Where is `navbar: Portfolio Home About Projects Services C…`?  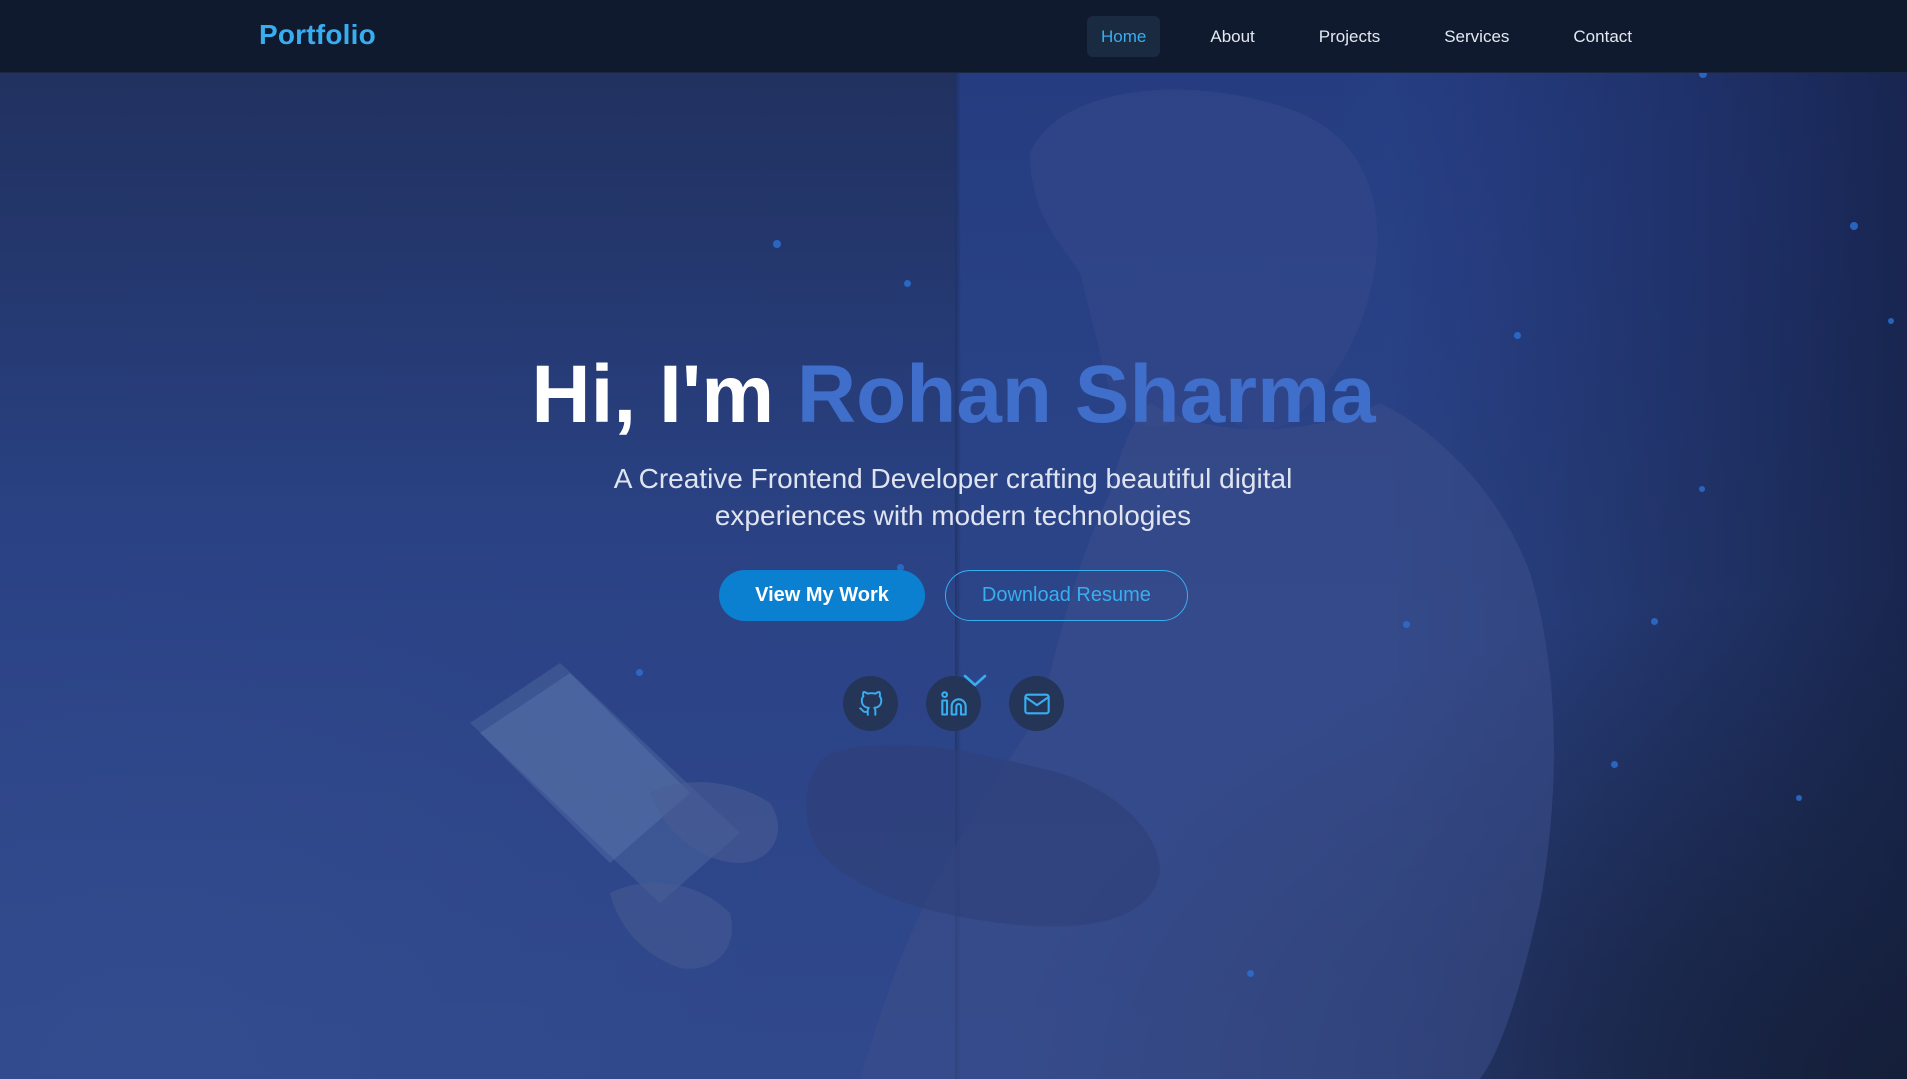 navbar: Portfolio Home About Projects Services C… is located at coordinates (953, 36).